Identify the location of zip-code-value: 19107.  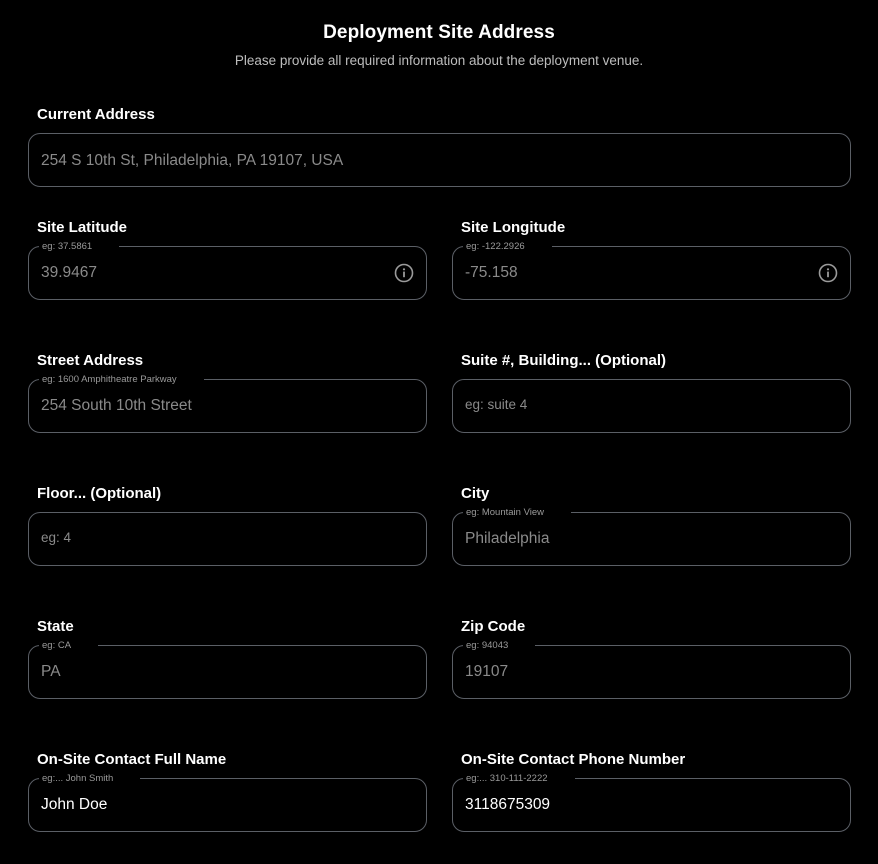
(487, 671).